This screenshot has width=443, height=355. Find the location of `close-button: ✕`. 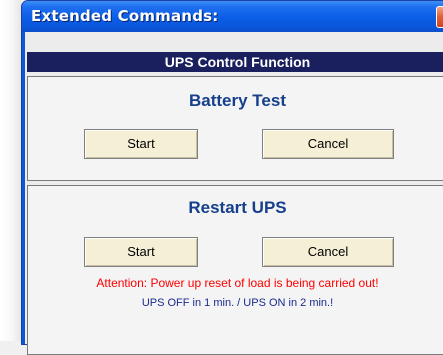

close-button: ✕ is located at coordinates (439, 17).